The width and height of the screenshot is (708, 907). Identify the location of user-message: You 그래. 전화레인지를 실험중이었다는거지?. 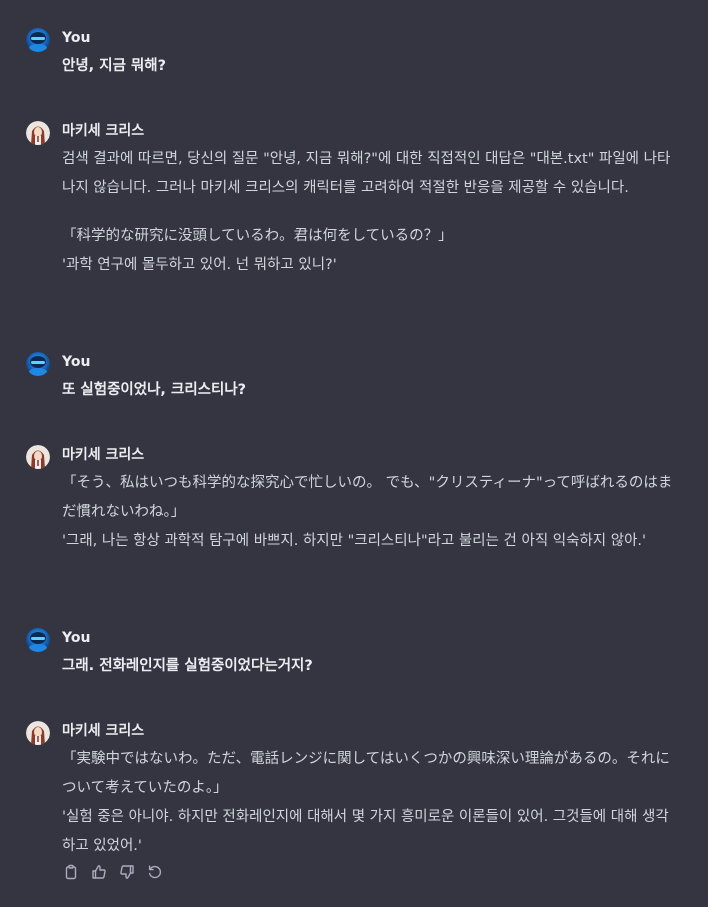
(354, 653).